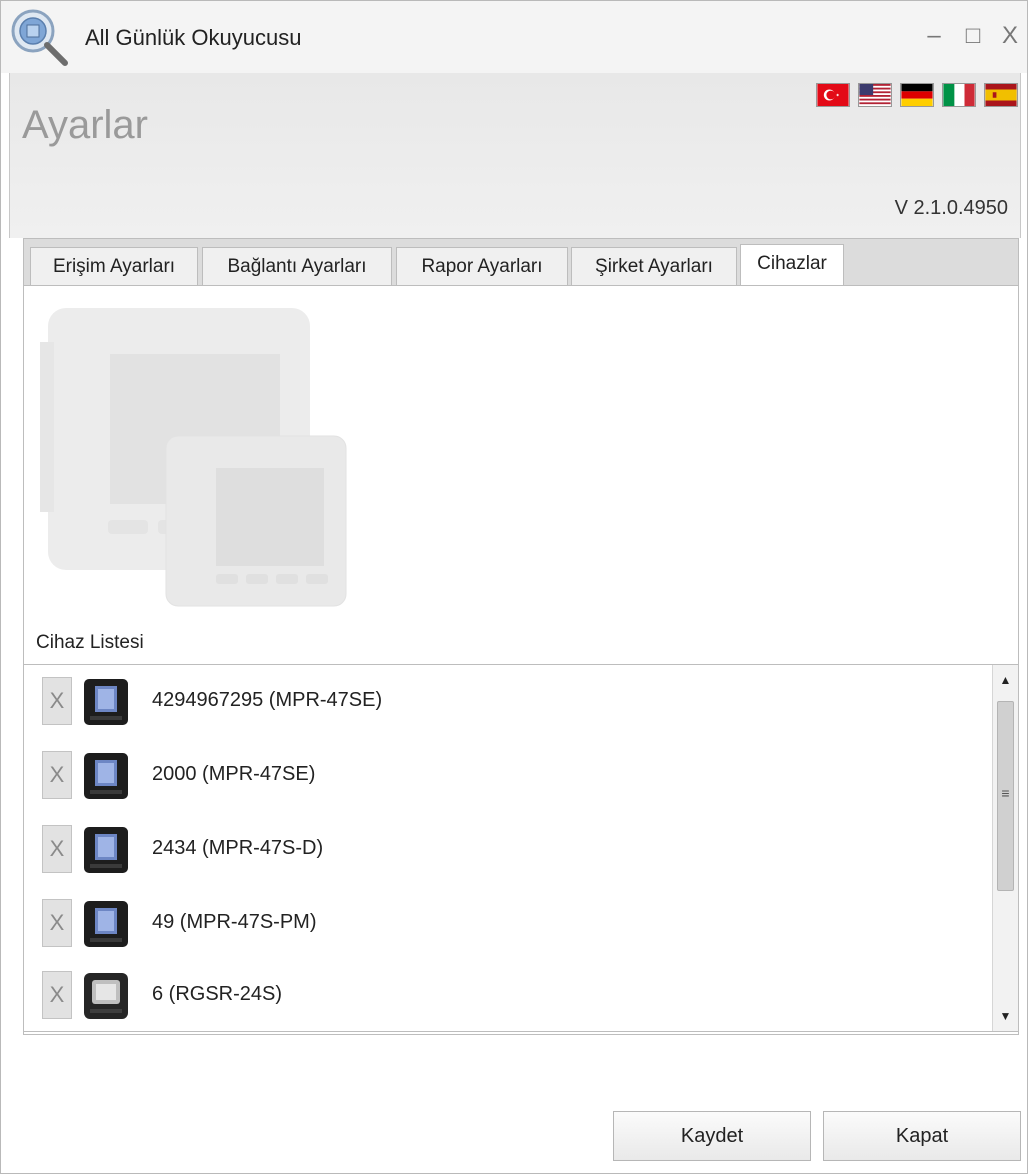 This screenshot has width=1028, height=1174. What do you see at coordinates (1005, 793) in the screenshot?
I see `grip-lines-icon: ≡` at bounding box center [1005, 793].